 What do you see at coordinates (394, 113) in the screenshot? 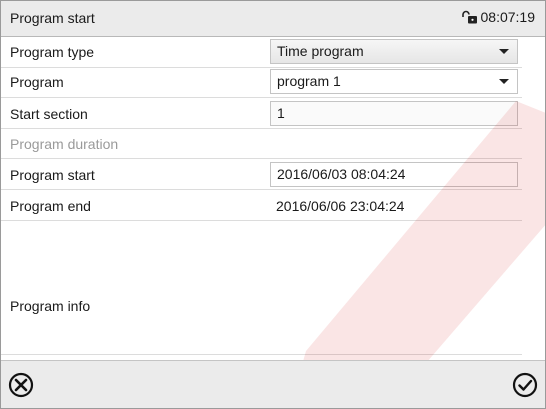
I see `start-section-input: 1` at bounding box center [394, 113].